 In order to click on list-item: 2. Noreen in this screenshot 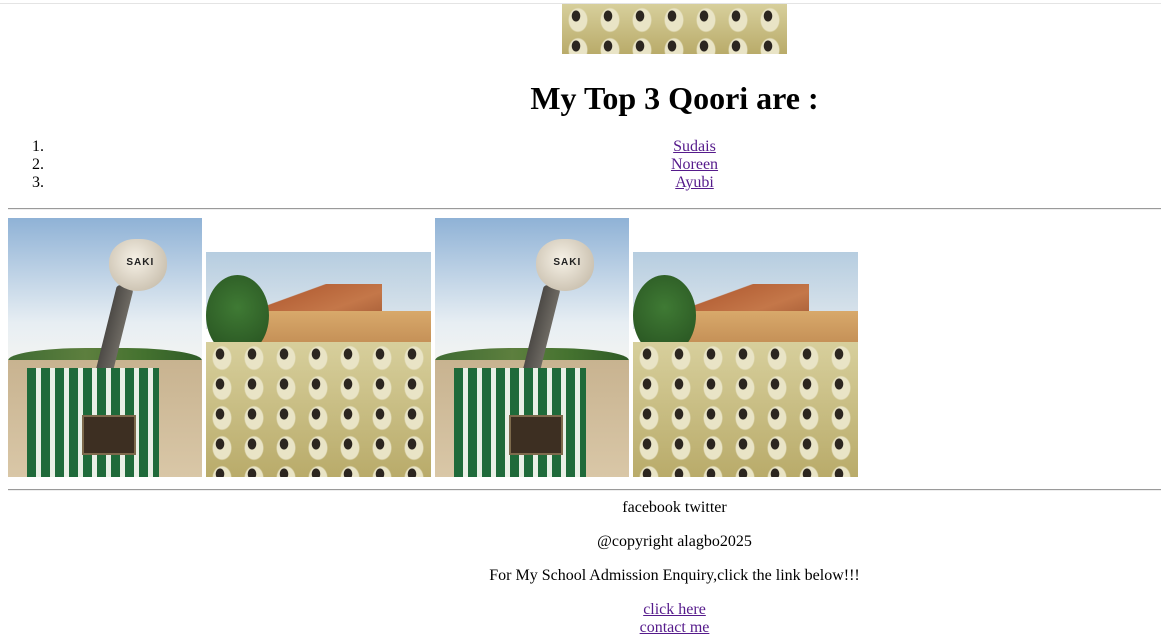, I will do `click(596, 165)`.